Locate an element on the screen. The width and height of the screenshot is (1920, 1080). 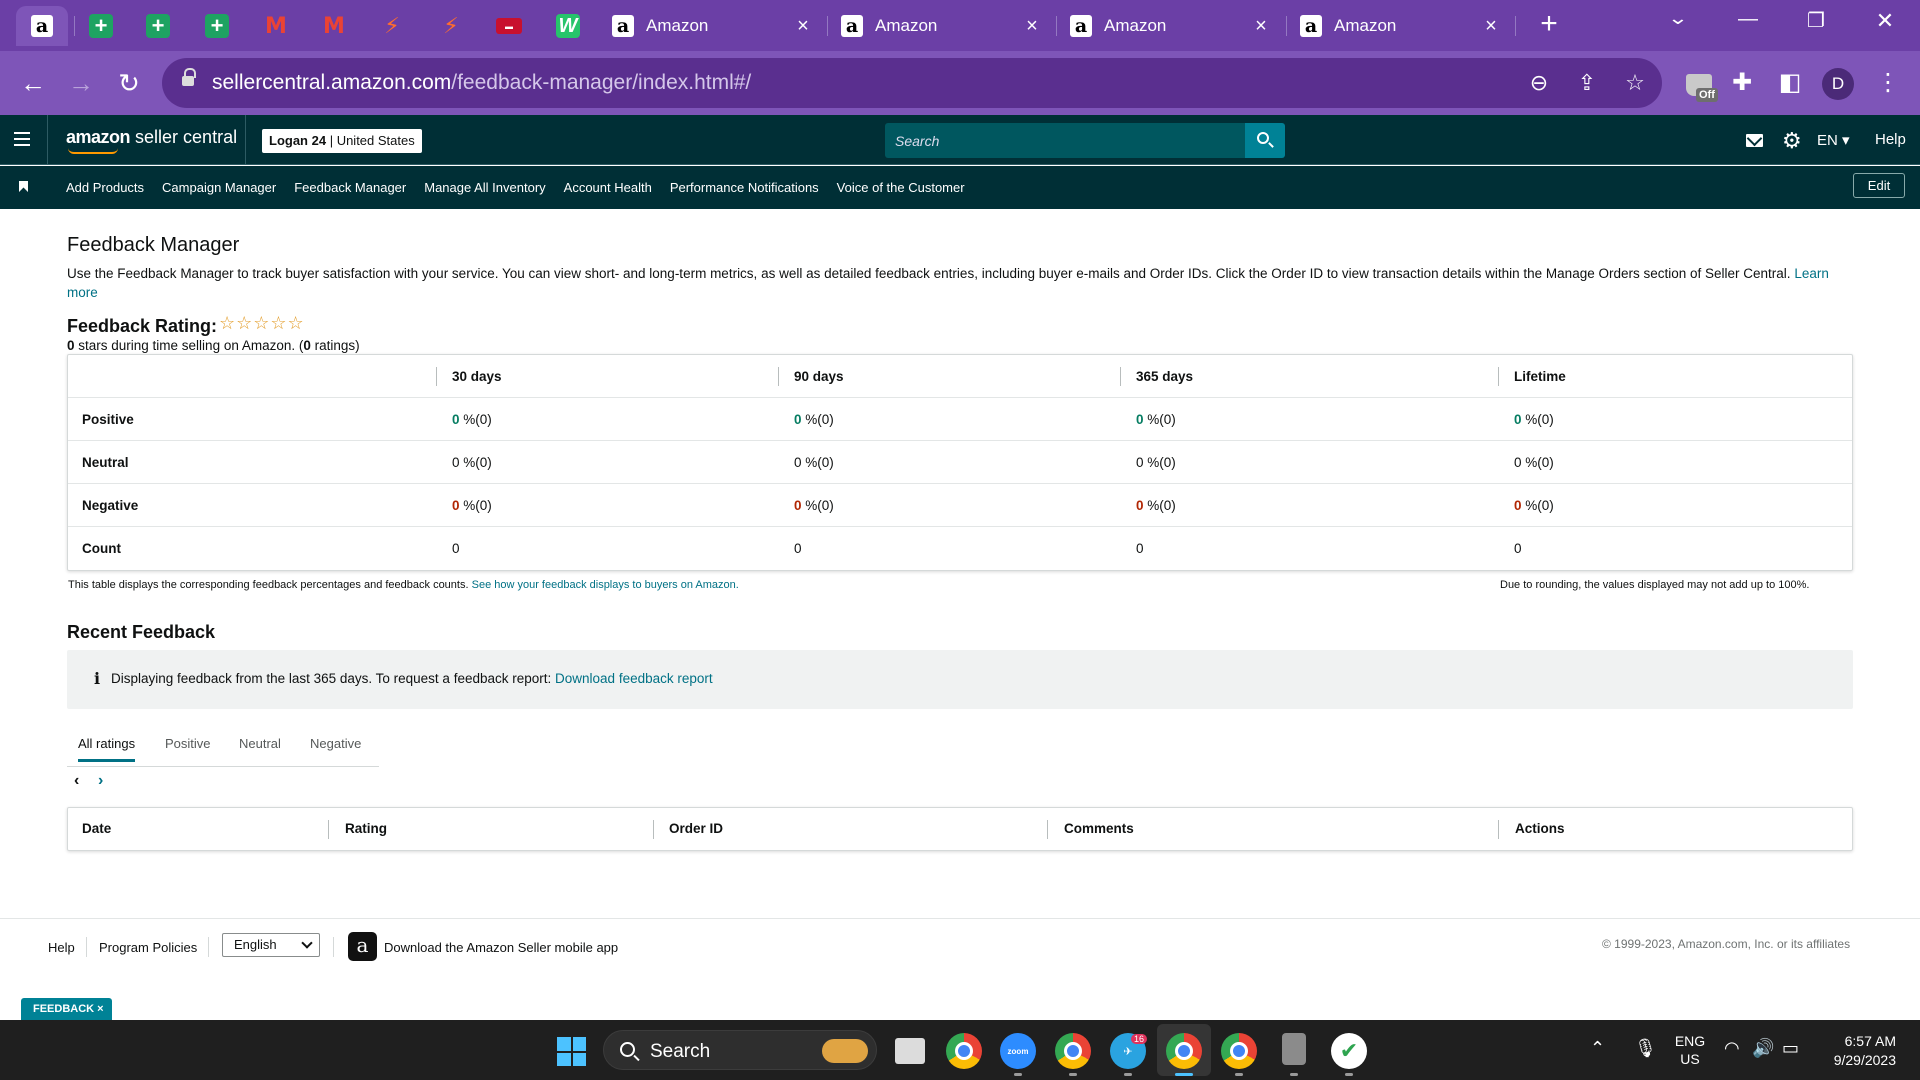
feedback-widget-tab: FEEDBACK × is located at coordinates (66, 1009).